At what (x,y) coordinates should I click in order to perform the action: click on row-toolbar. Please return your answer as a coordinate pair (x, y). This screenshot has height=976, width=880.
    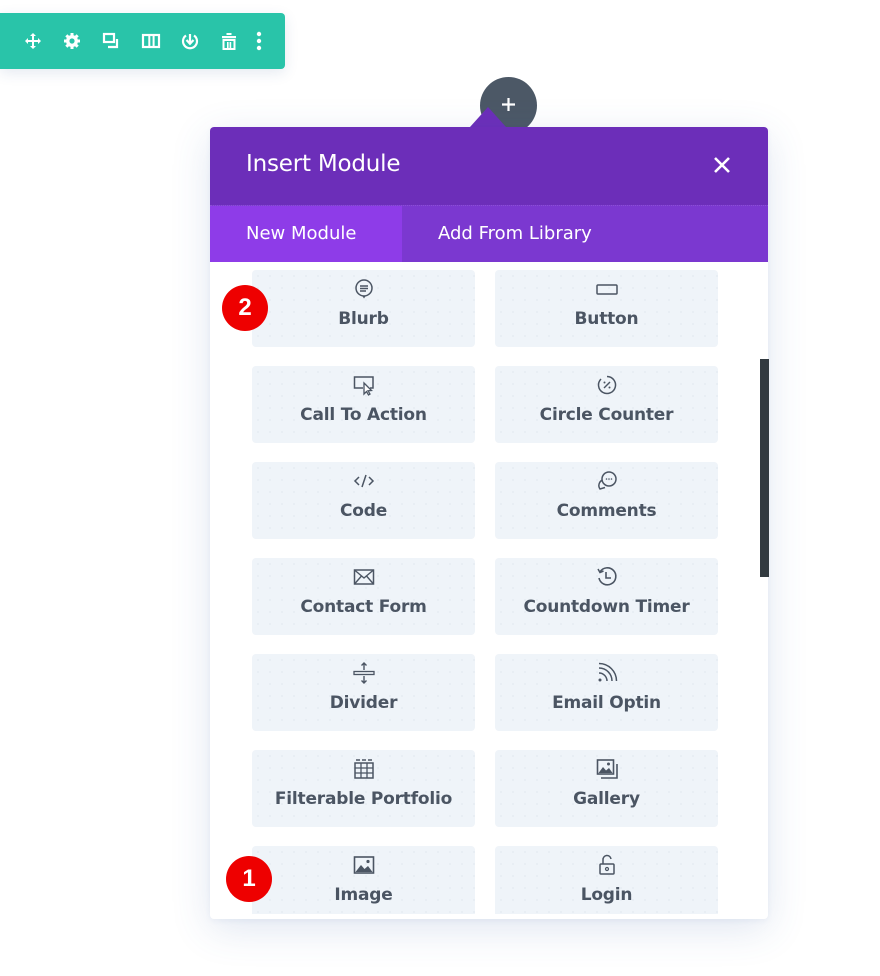
    Looking at the image, I should click on (142, 41).